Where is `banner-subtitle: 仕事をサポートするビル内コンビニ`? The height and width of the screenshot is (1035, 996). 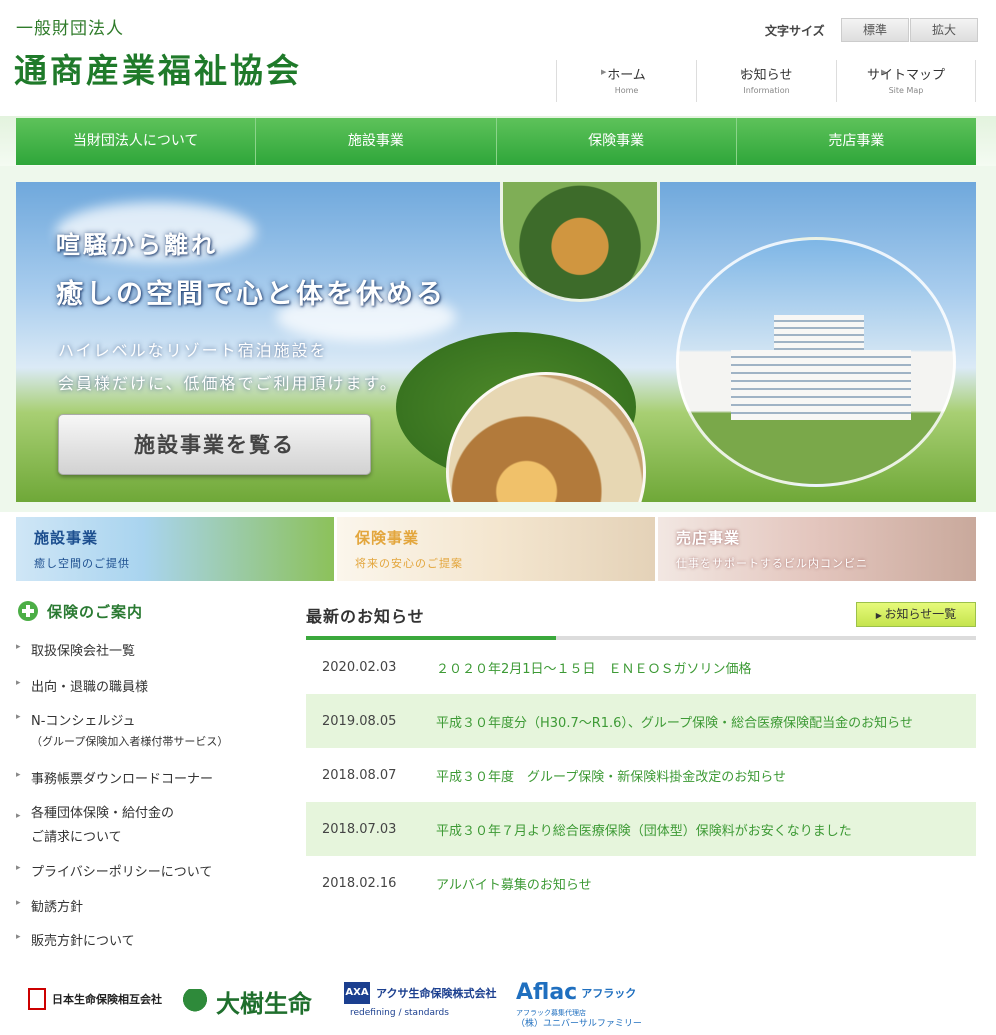 banner-subtitle: 仕事をサポートするビル内コンビニ is located at coordinates (772, 563).